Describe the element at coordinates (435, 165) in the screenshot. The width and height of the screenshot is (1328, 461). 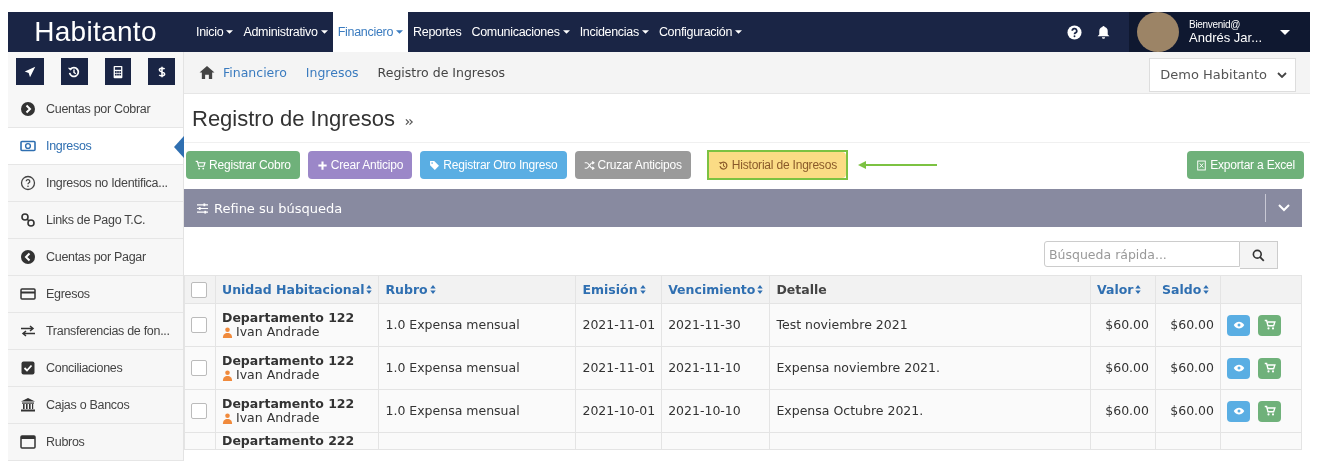
I see `tag-icon` at that location.